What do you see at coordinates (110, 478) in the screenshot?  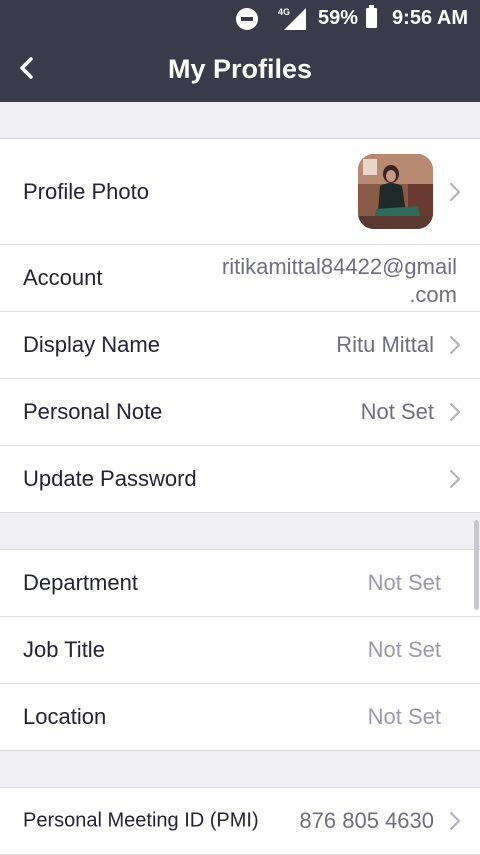 I see `update-password-label: Update Password` at bounding box center [110, 478].